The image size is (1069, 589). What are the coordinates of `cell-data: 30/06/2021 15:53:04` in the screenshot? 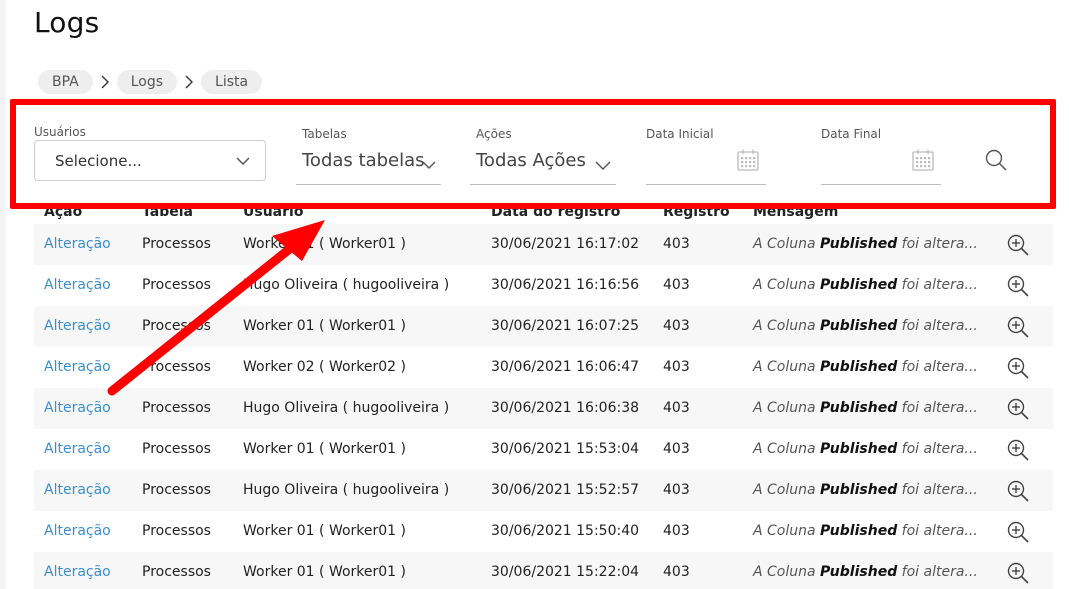 It's located at (565, 449).